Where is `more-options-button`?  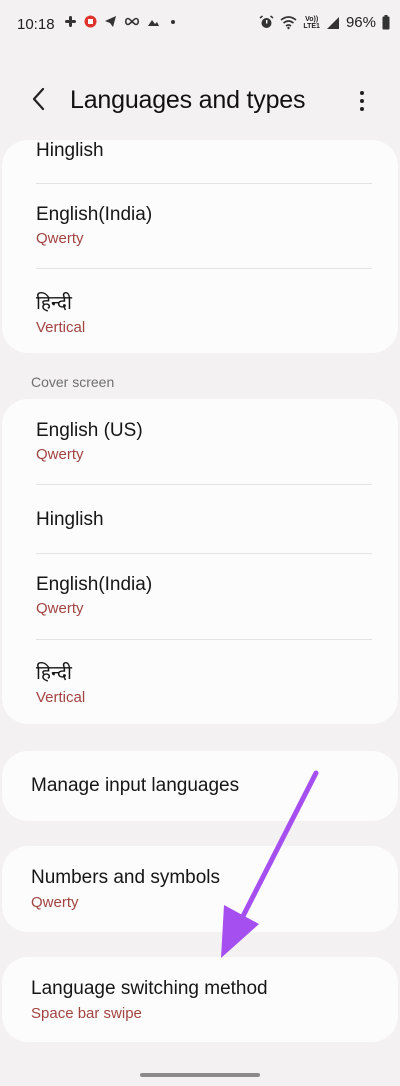 more-options-button is located at coordinates (362, 101).